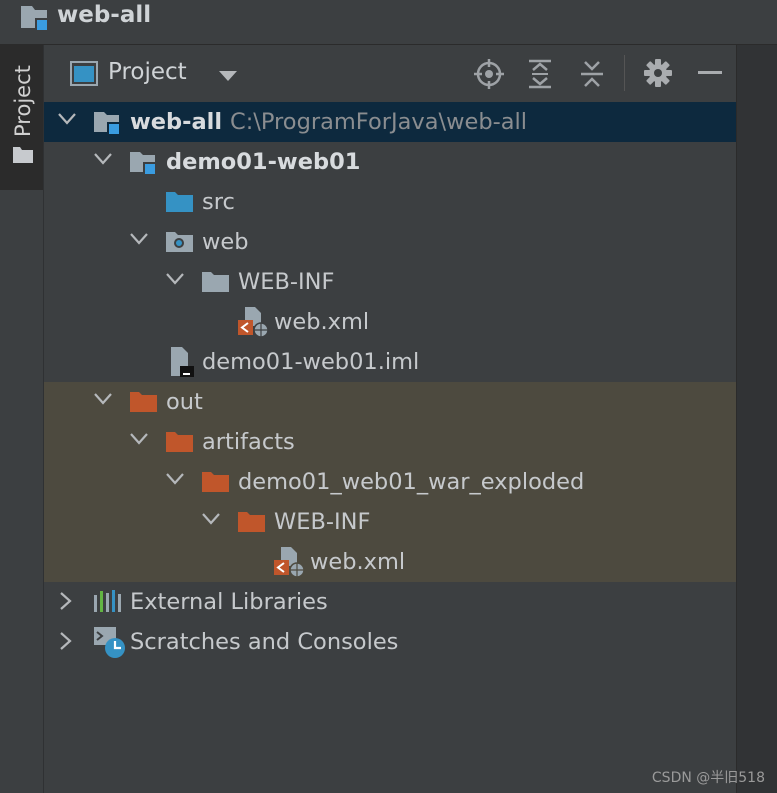 This screenshot has width=777, height=793. Describe the element at coordinates (390, 73) in the screenshot. I see `panel-toolbar: Project` at that location.